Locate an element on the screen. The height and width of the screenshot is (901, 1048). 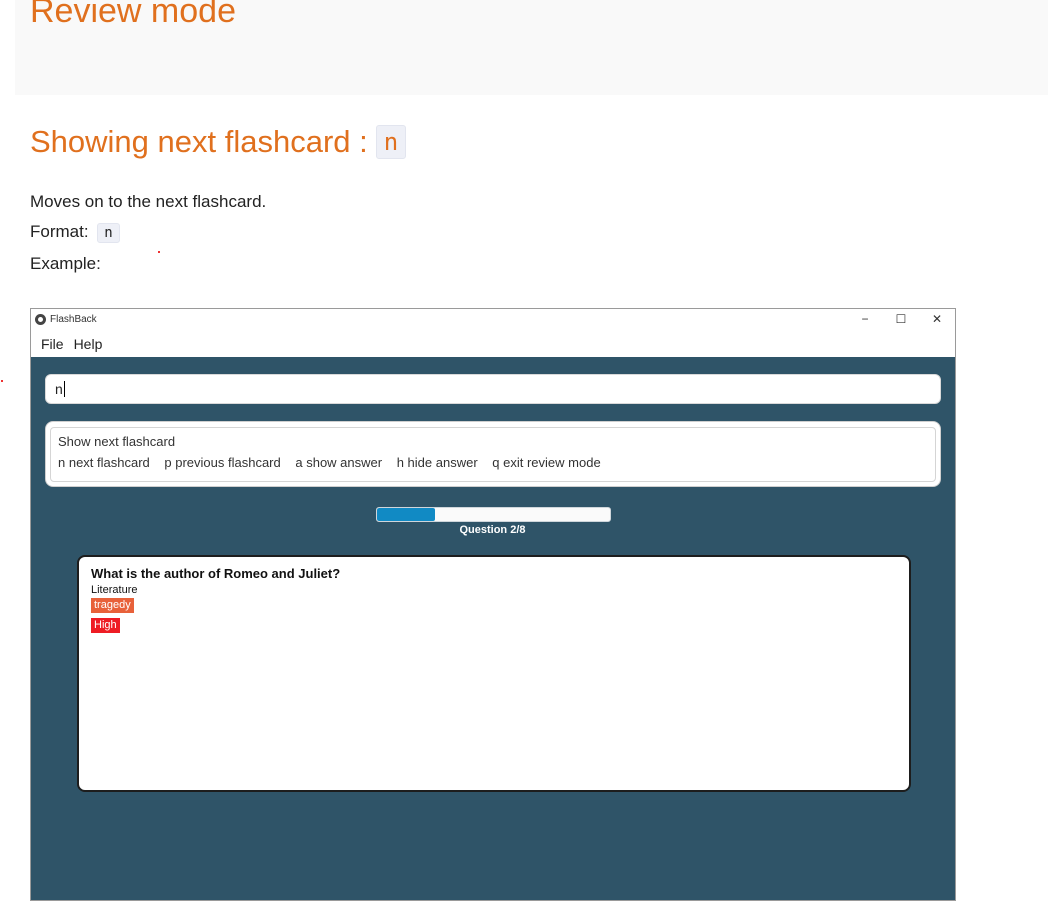
command-heading-code: n is located at coordinates (391, 142).